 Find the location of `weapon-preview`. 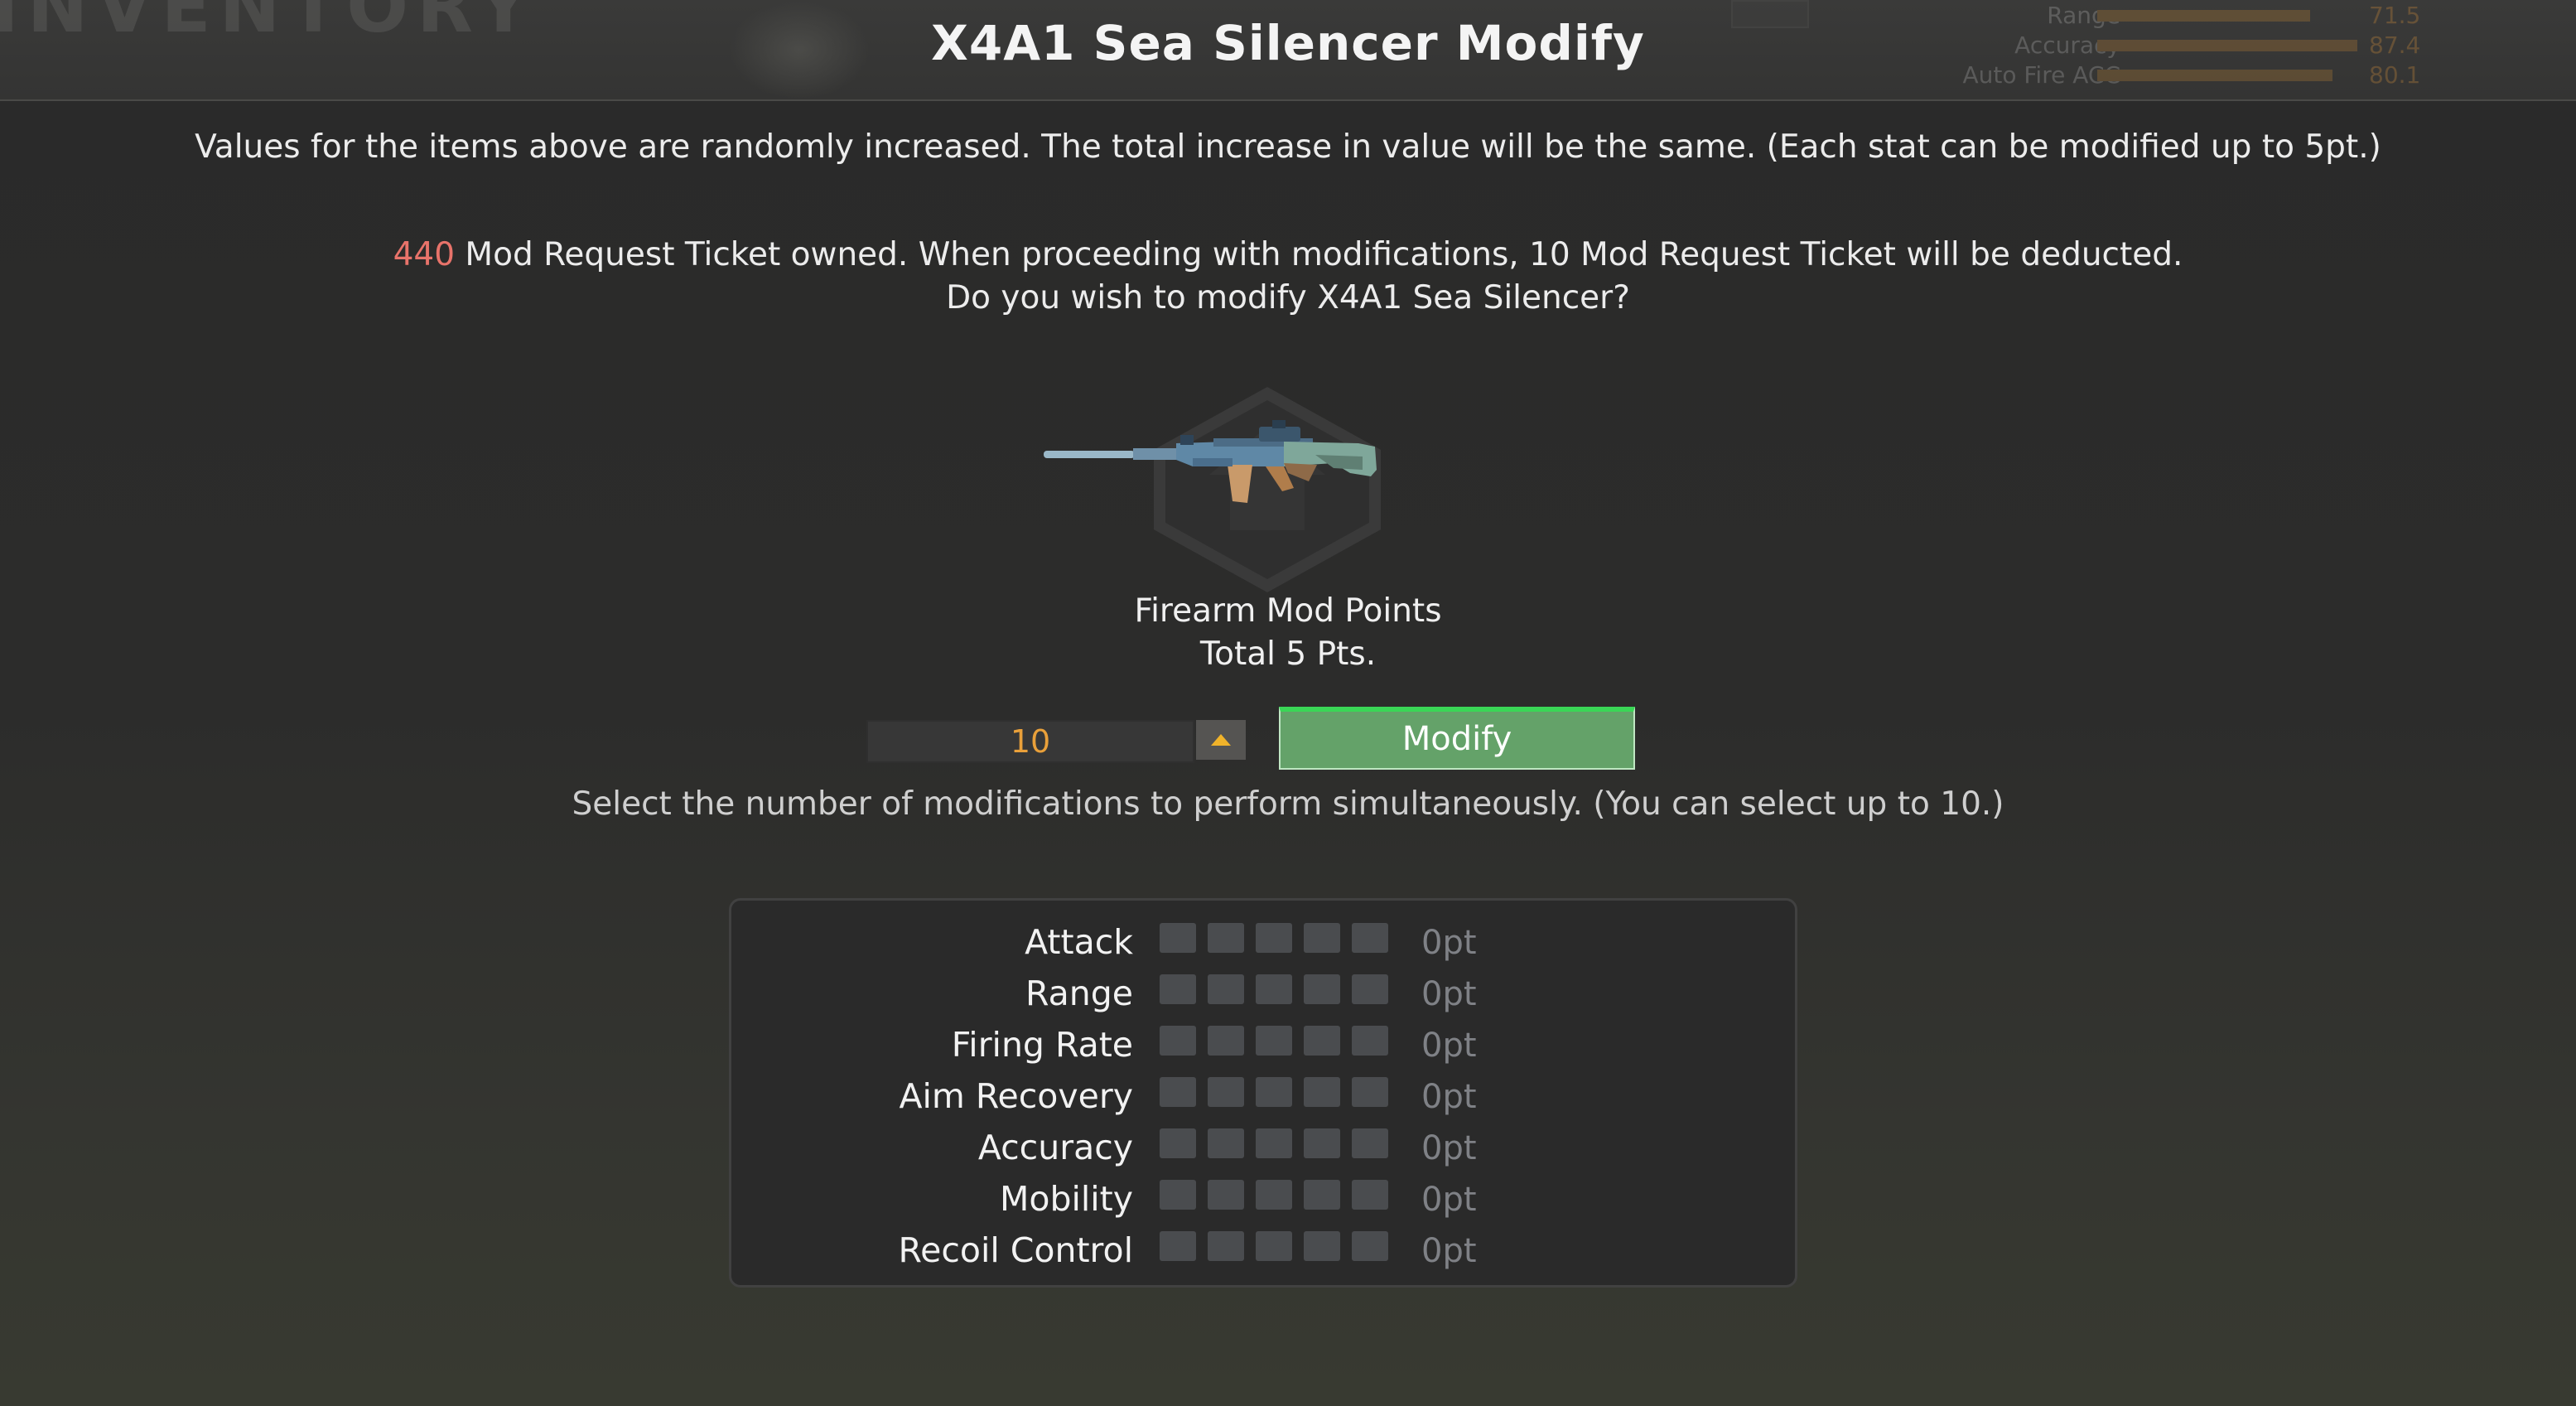

weapon-preview is located at coordinates (1267, 485).